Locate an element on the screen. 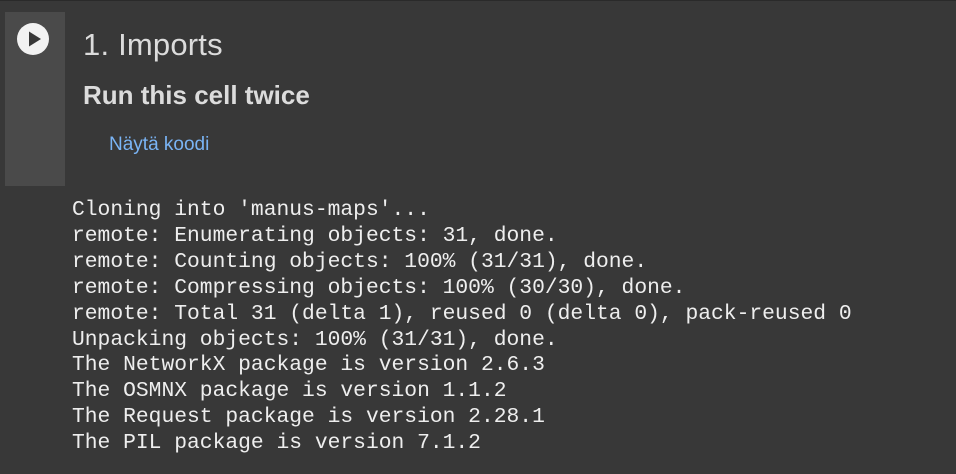 The width and height of the screenshot is (956, 474). output-line: The NetworkX package is version 2.6.3 is located at coordinates (308, 365).